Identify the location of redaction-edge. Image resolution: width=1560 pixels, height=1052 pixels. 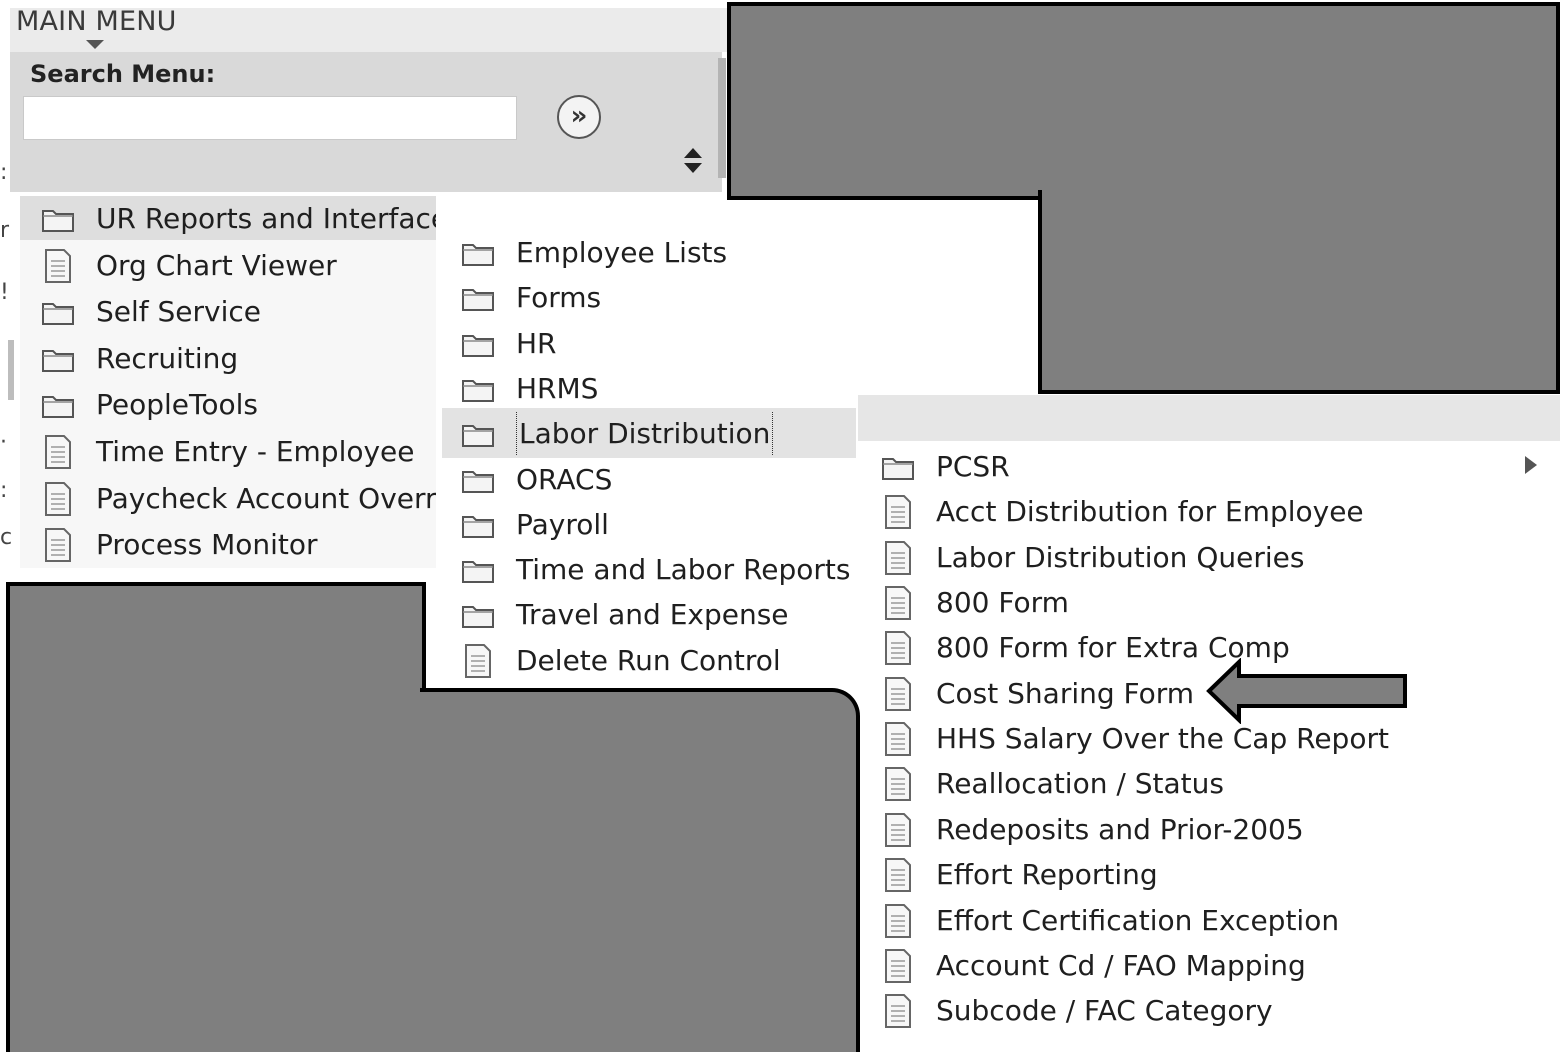
(884, 198).